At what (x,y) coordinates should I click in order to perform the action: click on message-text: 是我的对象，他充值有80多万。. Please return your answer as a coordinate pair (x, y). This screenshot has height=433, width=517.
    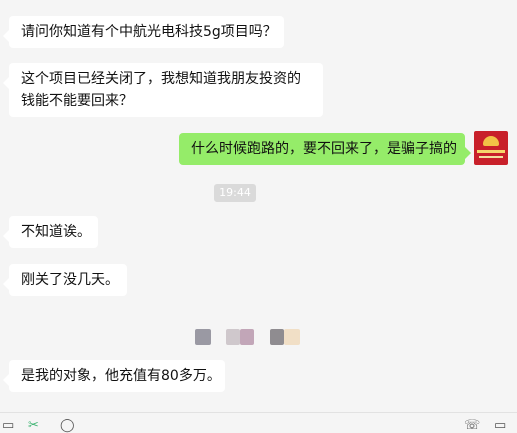
    Looking at the image, I should click on (121, 376).